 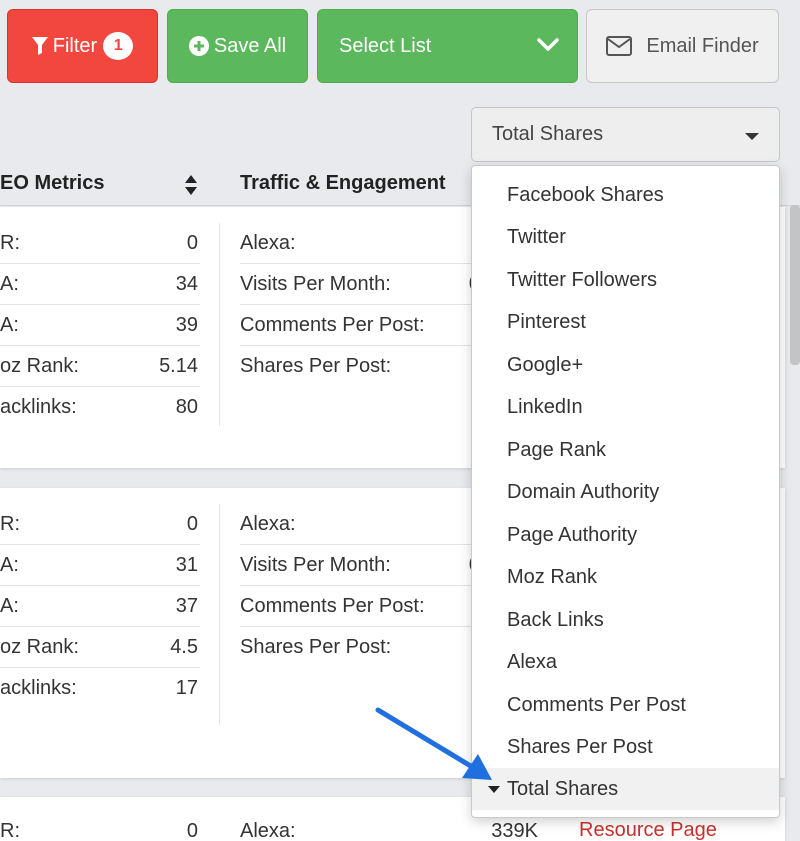 What do you see at coordinates (186, 564) in the screenshot?
I see `metric-value: 31` at bounding box center [186, 564].